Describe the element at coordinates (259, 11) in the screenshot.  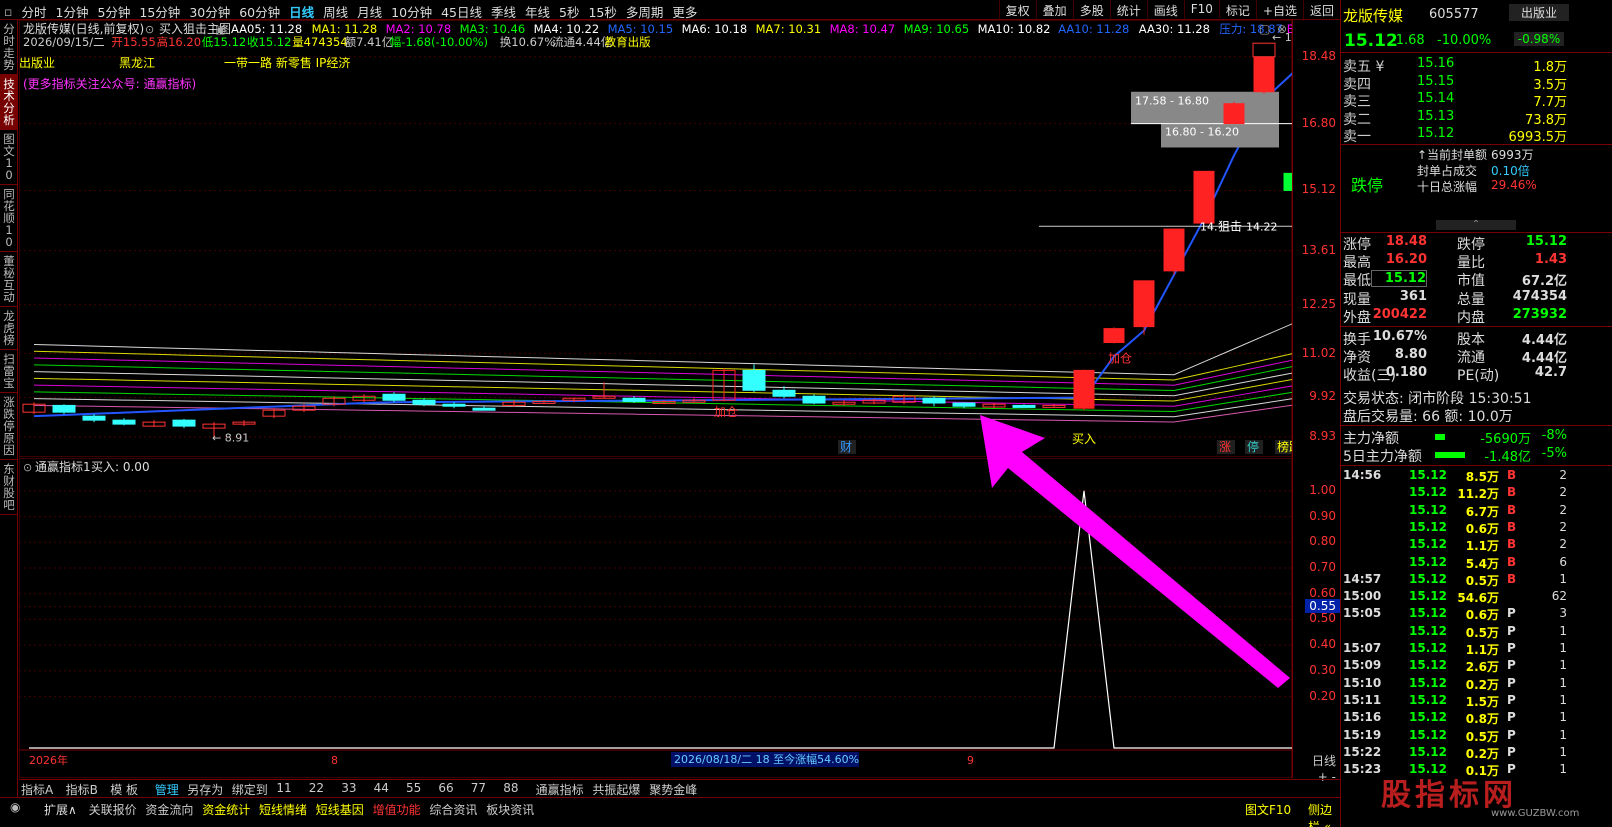
I see `timeframe-5: 60分钟` at that location.